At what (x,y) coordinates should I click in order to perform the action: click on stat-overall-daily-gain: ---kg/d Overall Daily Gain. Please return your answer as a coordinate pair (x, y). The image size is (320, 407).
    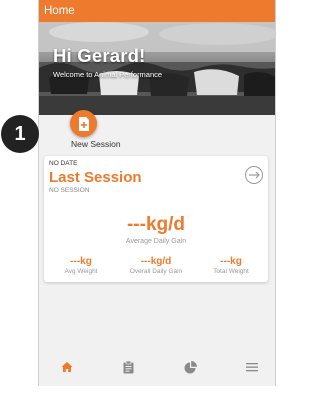
    Looking at the image, I should click on (156, 265).